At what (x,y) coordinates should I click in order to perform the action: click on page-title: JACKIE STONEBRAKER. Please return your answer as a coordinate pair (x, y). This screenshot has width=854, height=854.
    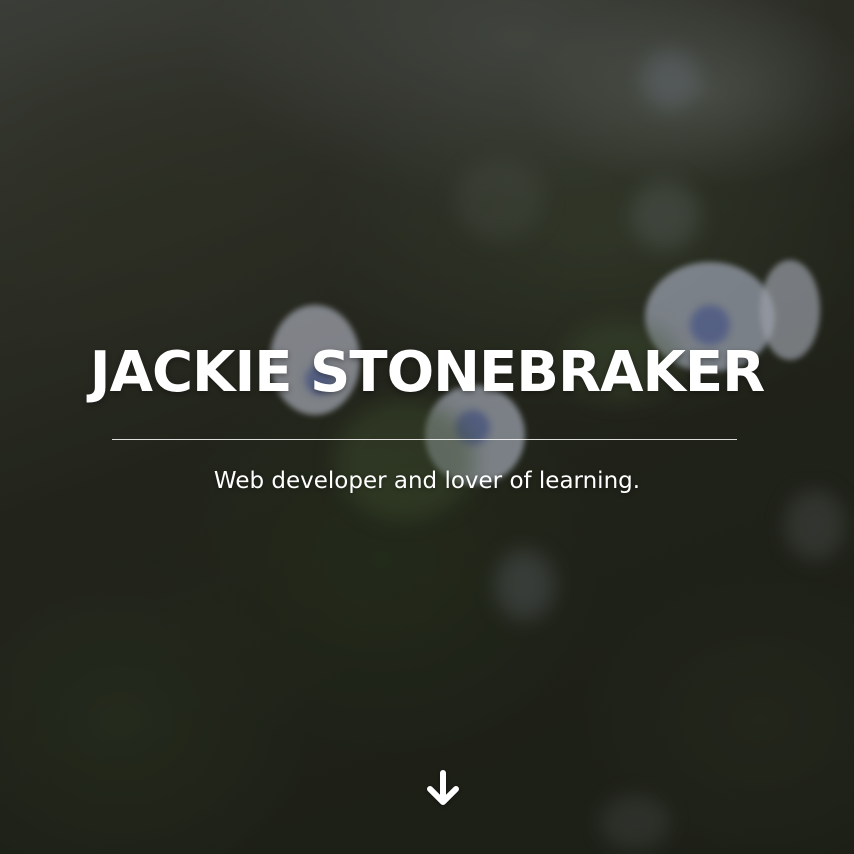
    Looking at the image, I should click on (427, 372).